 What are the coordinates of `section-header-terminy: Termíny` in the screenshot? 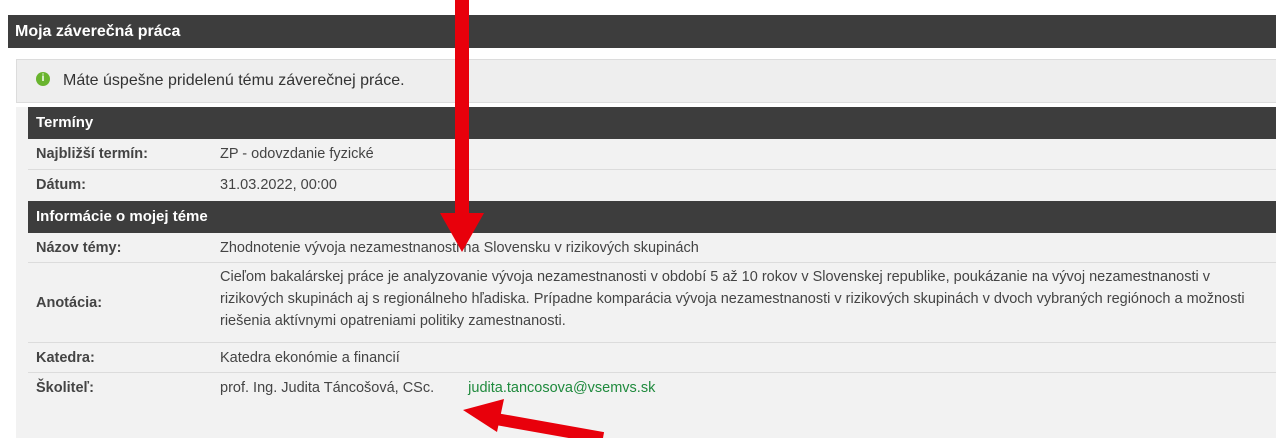 It's located at (652, 123).